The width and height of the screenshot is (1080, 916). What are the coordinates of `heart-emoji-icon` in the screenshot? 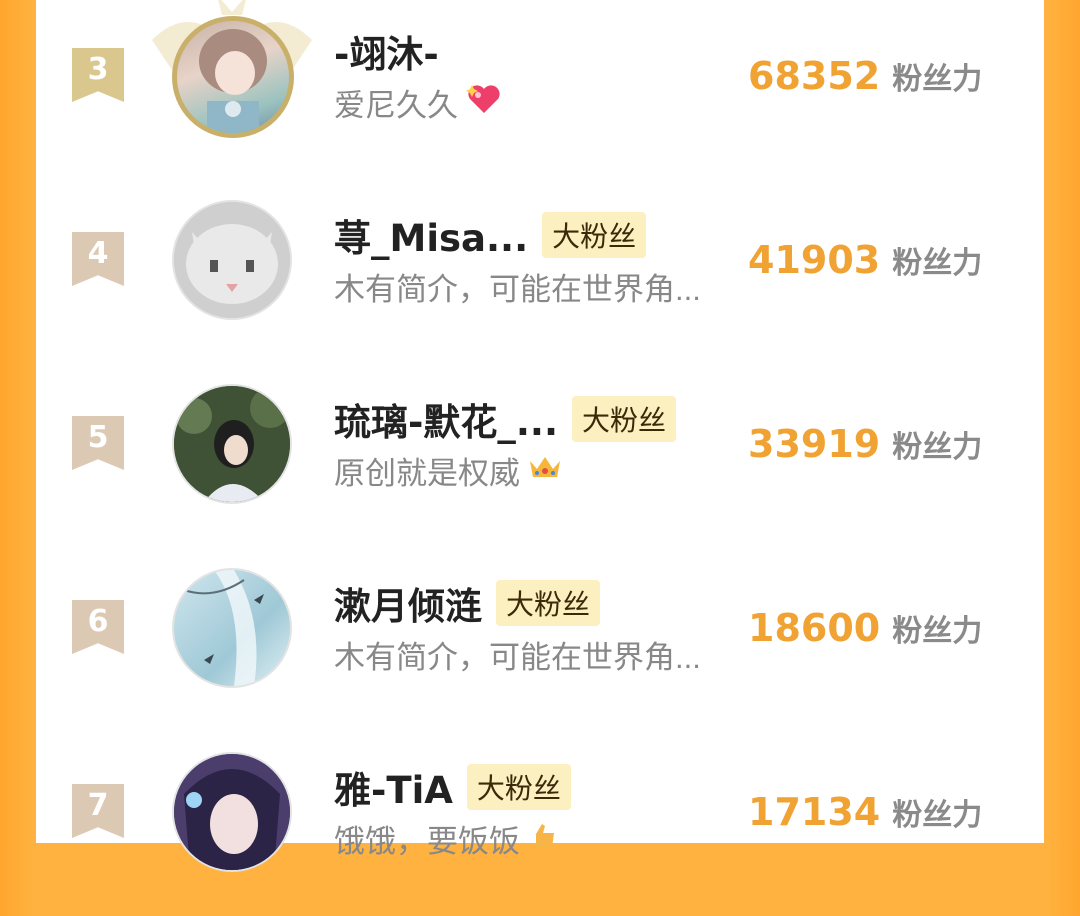 It's located at (484, 103).